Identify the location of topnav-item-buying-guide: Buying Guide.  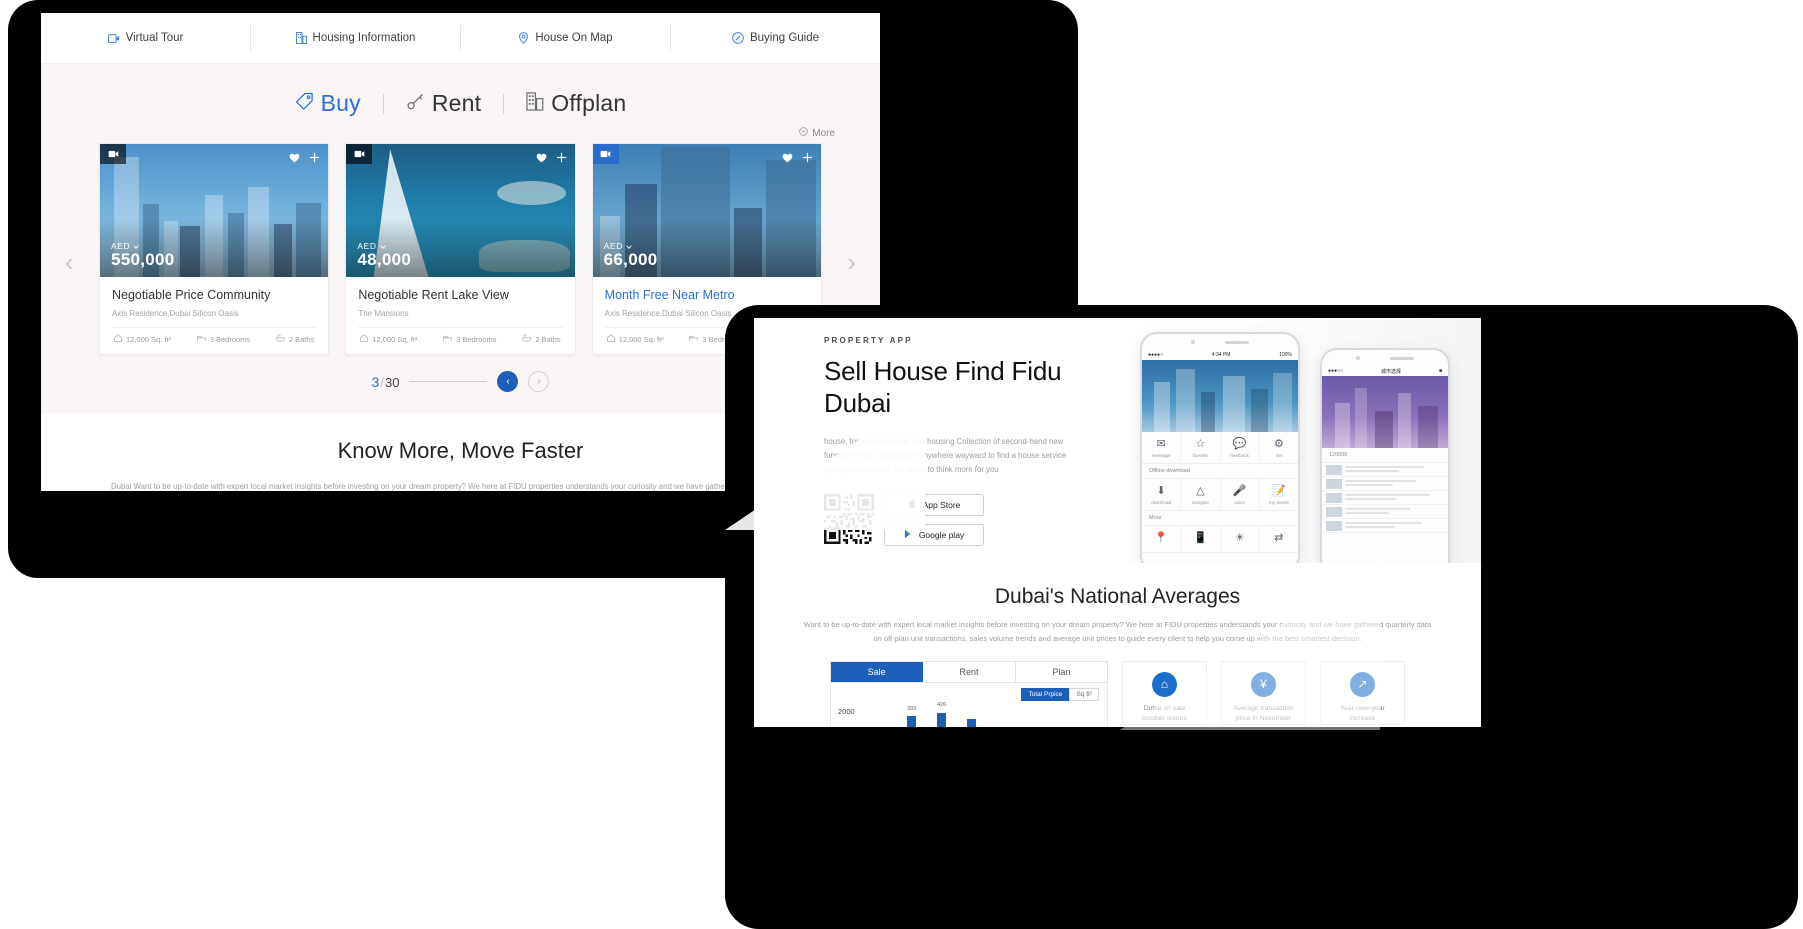
(775, 38).